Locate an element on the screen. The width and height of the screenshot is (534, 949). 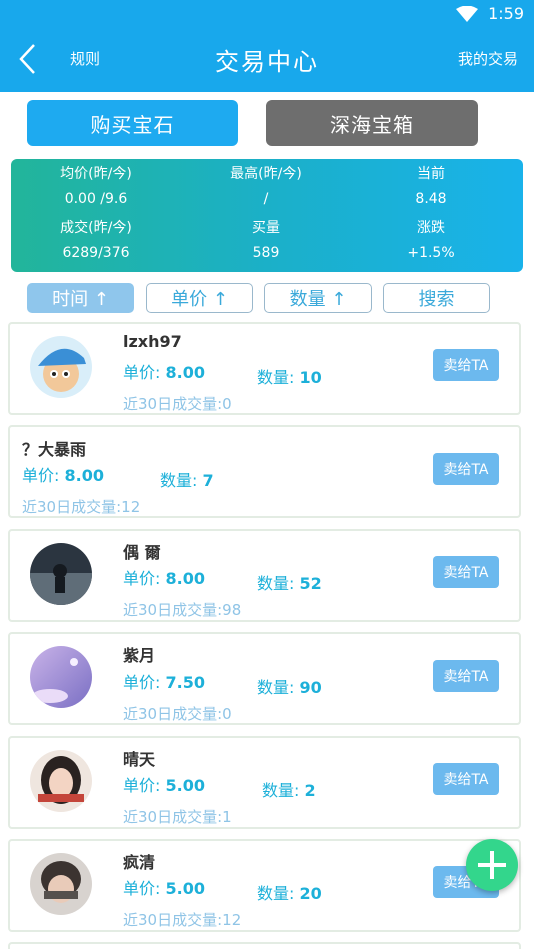
seller-name: 紫月 is located at coordinates (139, 655).